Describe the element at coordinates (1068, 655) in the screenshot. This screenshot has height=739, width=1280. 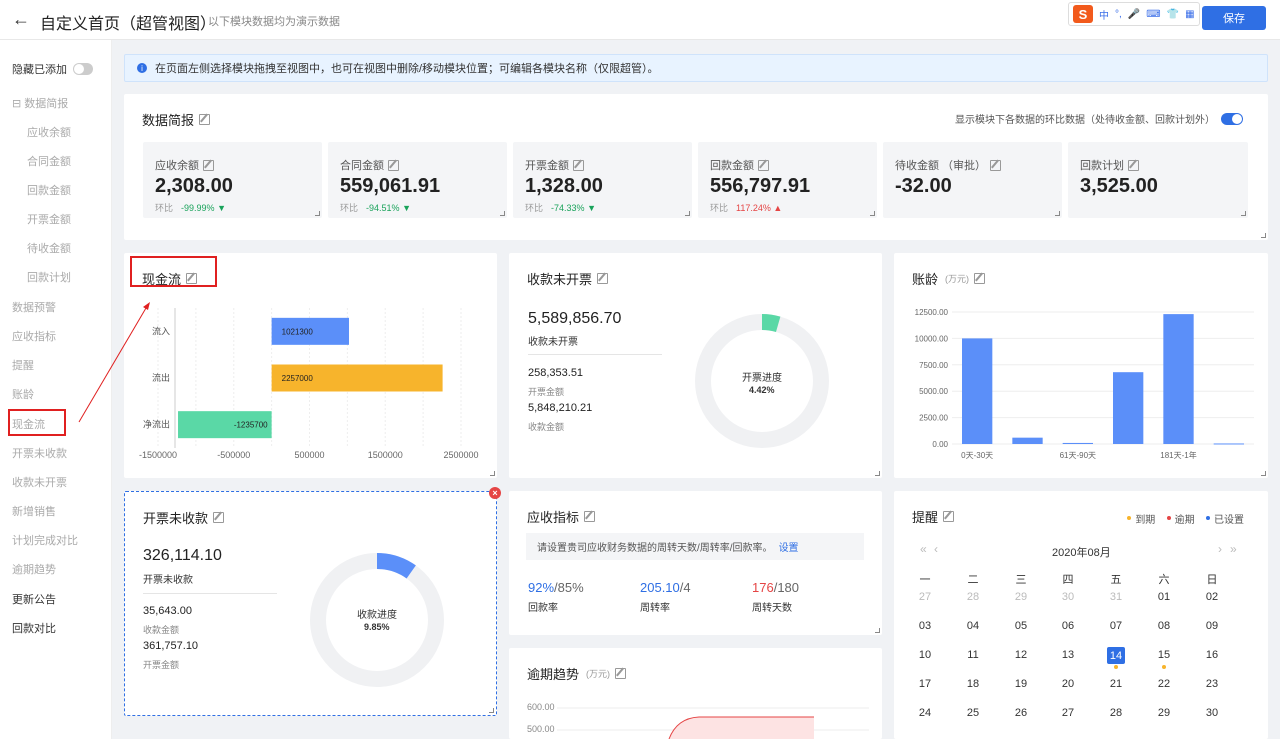
I see `calendar-day: 13` at that location.